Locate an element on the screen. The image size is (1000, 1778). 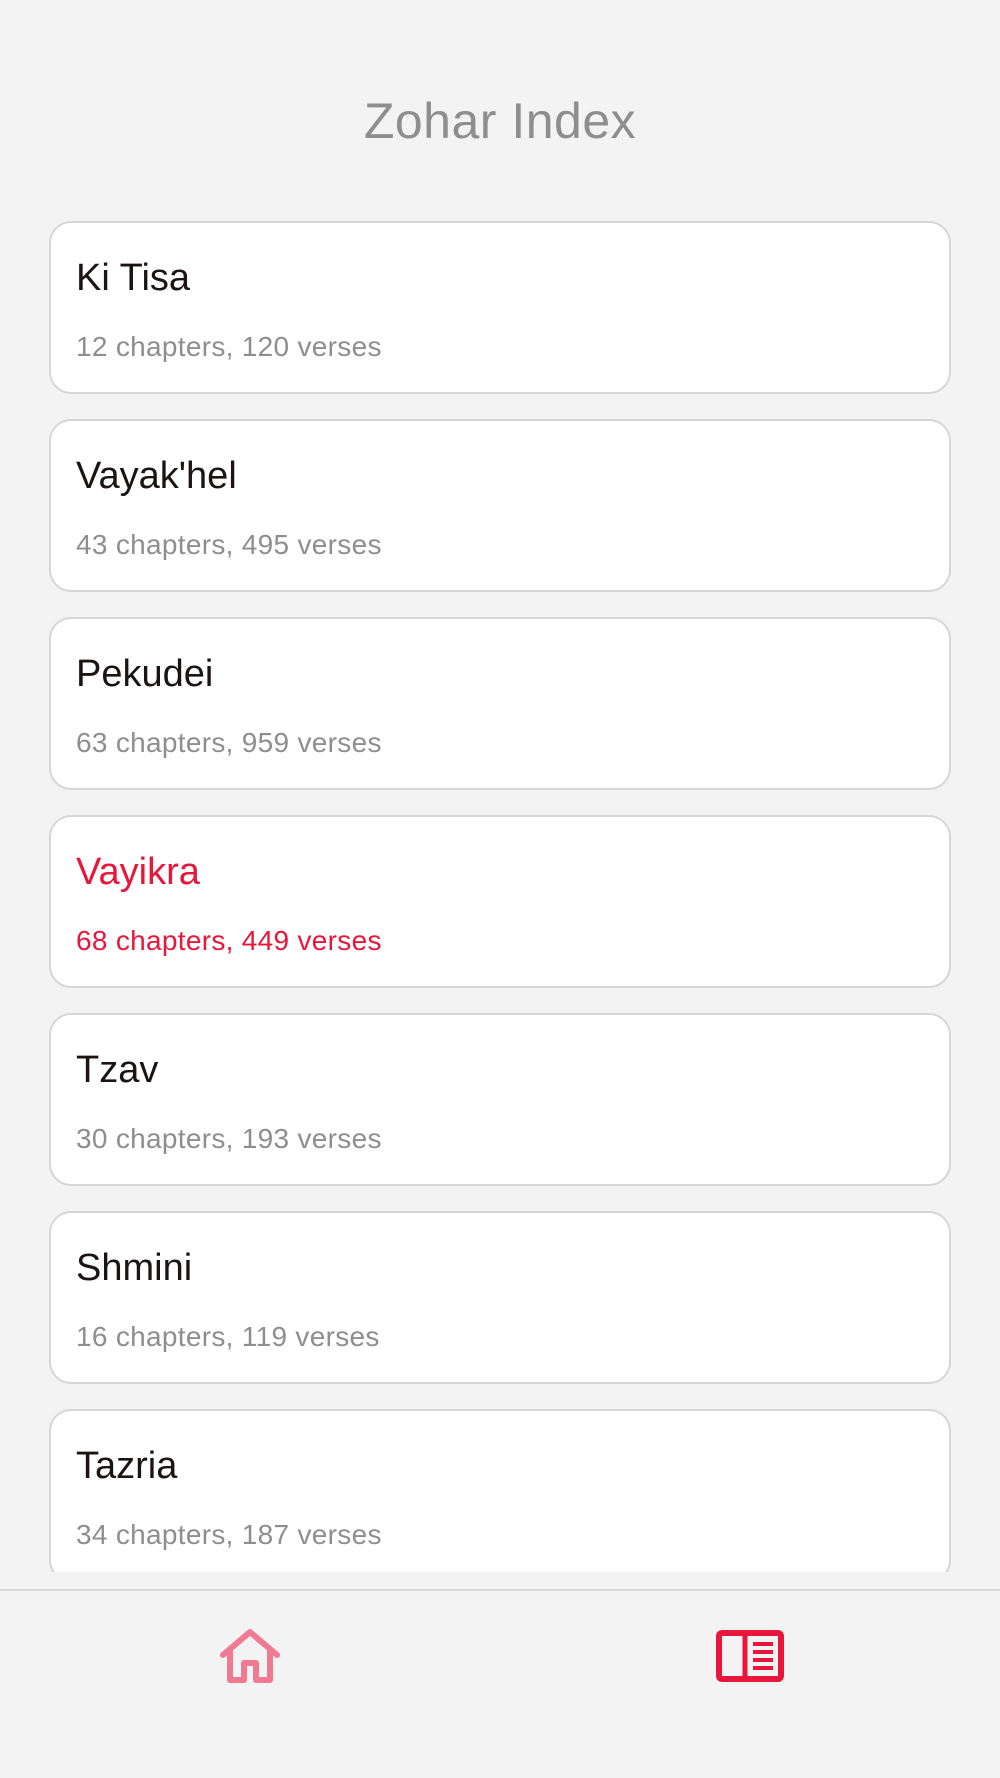
parasha-stats: 16 chapters, 119 verses is located at coordinates (228, 1336).